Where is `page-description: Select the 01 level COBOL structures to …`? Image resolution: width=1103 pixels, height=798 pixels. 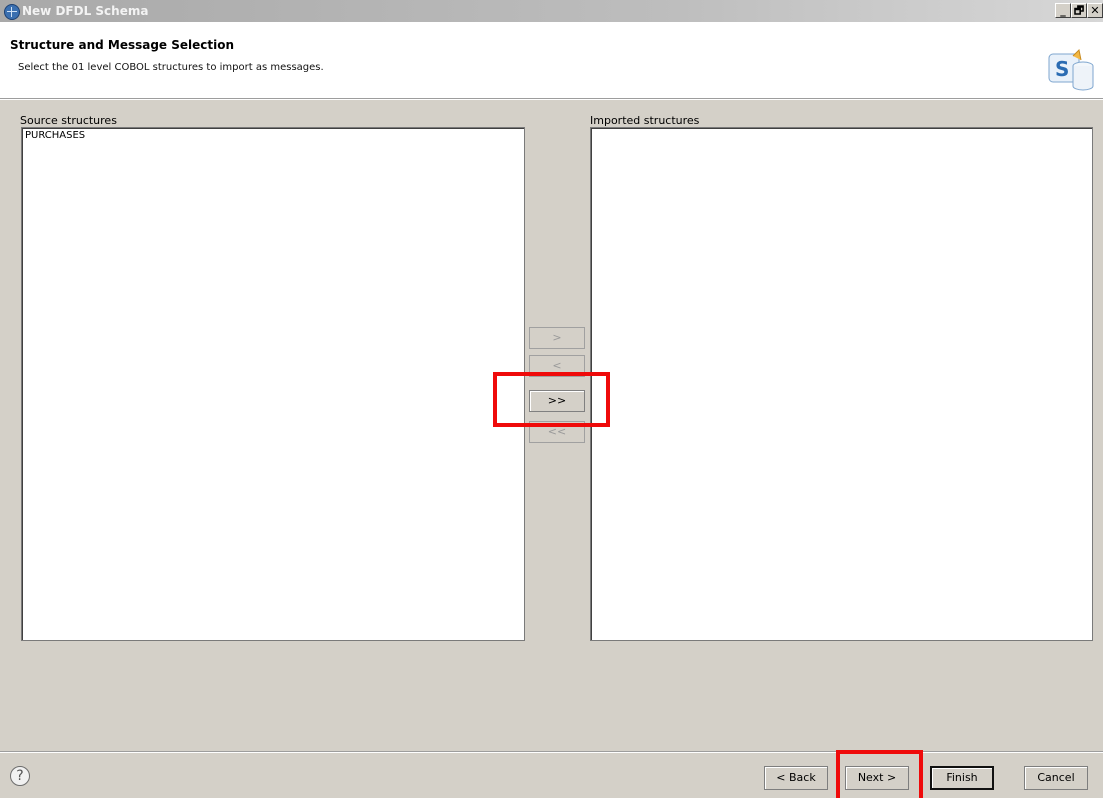 page-description: Select the 01 level COBOL structures to … is located at coordinates (171, 67).